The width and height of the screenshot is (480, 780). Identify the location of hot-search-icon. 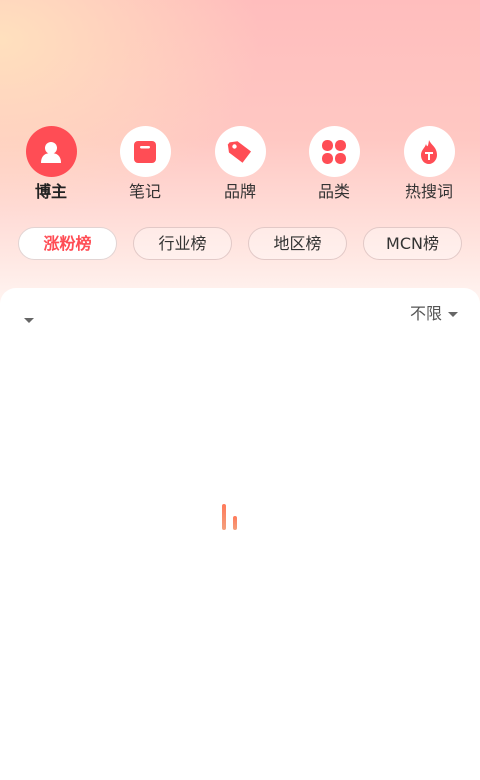
(429, 151).